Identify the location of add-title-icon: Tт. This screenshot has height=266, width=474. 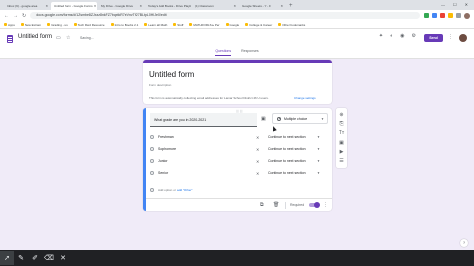
(341, 133).